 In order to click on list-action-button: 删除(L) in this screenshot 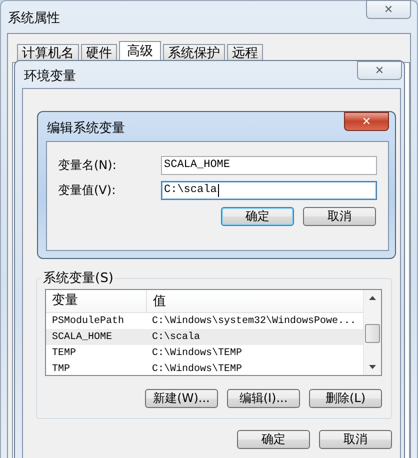, I will do `click(345, 398)`.